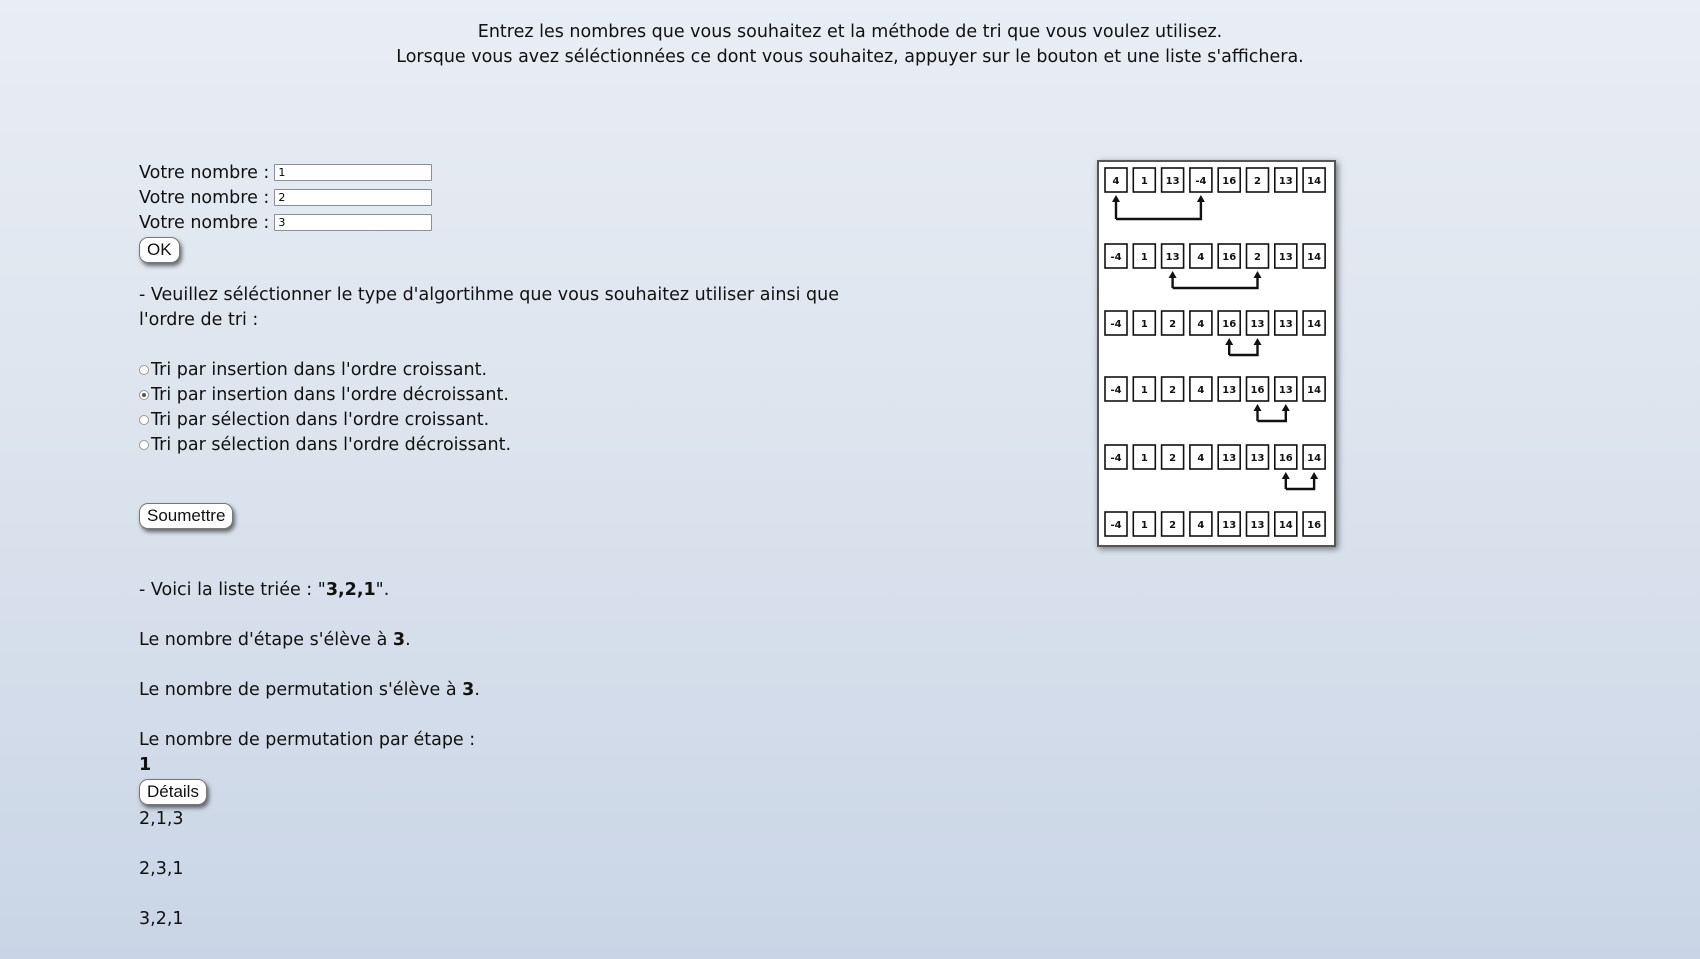  Describe the element at coordinates (468, 690) in the screenshot. I see `perm-value: 3` at that location.